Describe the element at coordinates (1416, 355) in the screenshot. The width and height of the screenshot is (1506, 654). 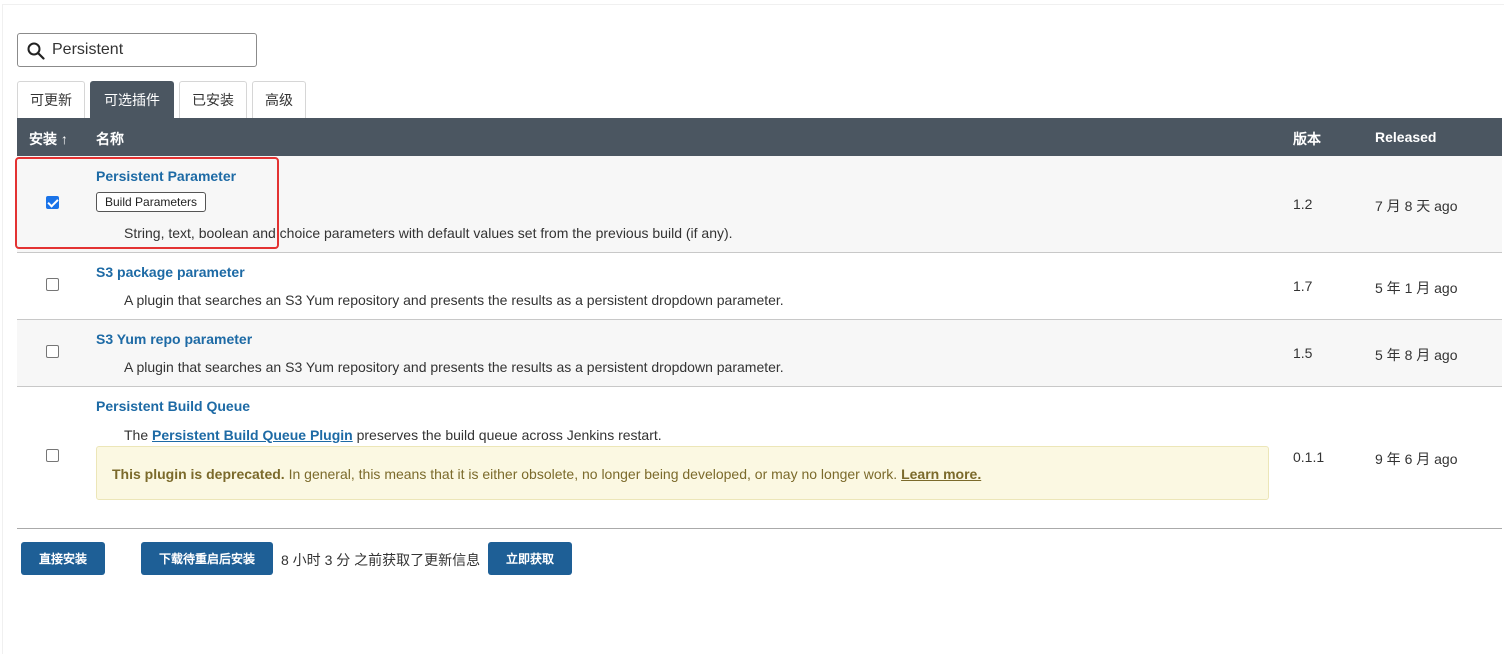
I see `plugin-released: 5 年 8 月 ago` at that location.